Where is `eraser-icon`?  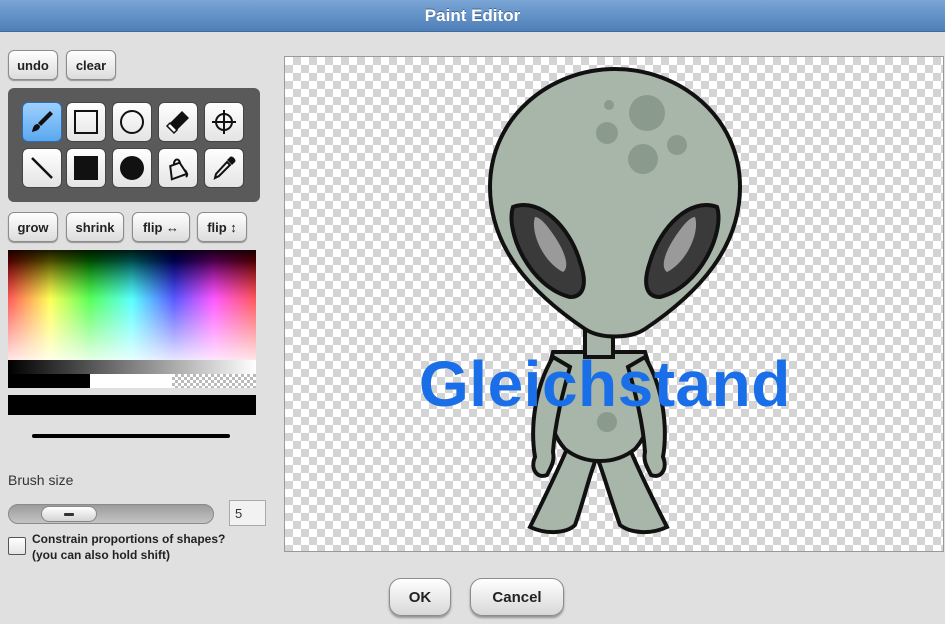 eraser-icon is located at coordinates (177, 123).